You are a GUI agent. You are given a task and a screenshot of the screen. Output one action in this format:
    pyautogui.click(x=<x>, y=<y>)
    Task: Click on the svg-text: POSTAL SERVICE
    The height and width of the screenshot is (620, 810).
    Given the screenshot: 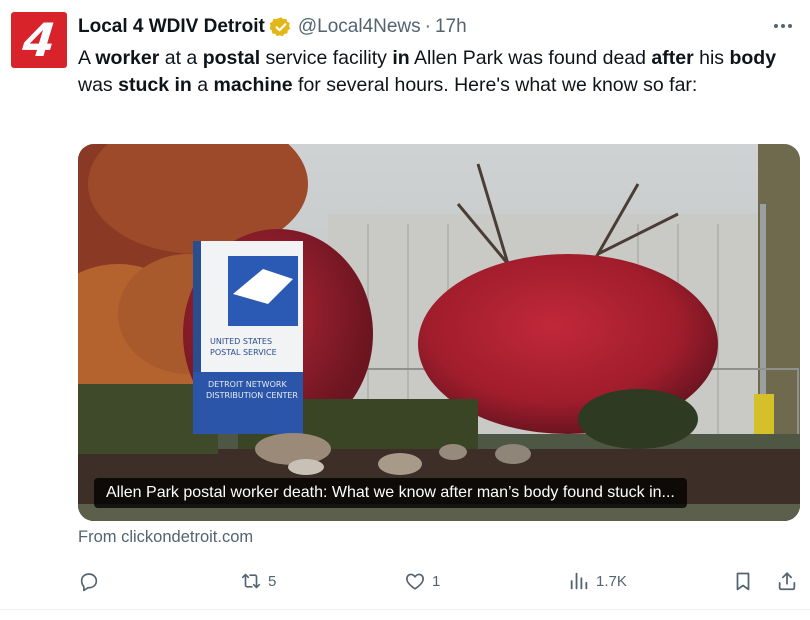 What is the action you would take?
    pyautogui.click(x=243, y=352)
    